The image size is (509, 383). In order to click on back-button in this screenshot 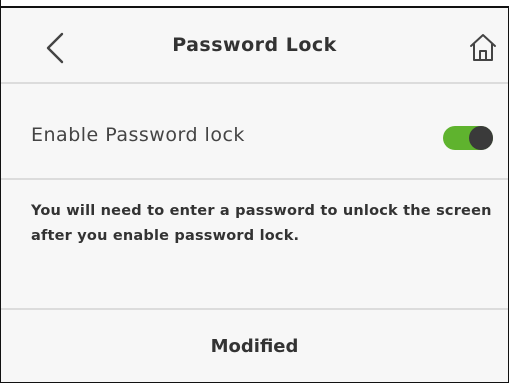, I will do `click(55, 48)`.